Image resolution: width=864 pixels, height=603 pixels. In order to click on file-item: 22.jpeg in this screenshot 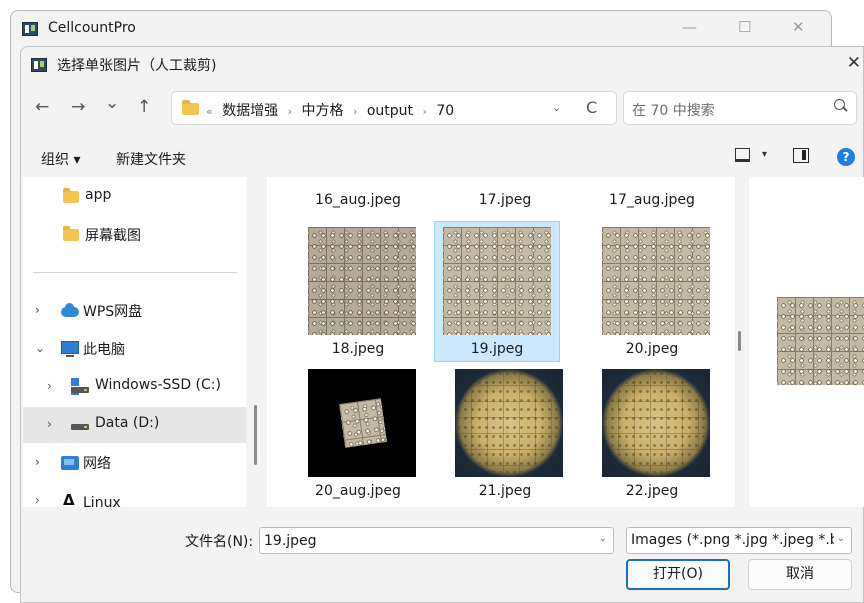, I will do `click(652, 433)`.